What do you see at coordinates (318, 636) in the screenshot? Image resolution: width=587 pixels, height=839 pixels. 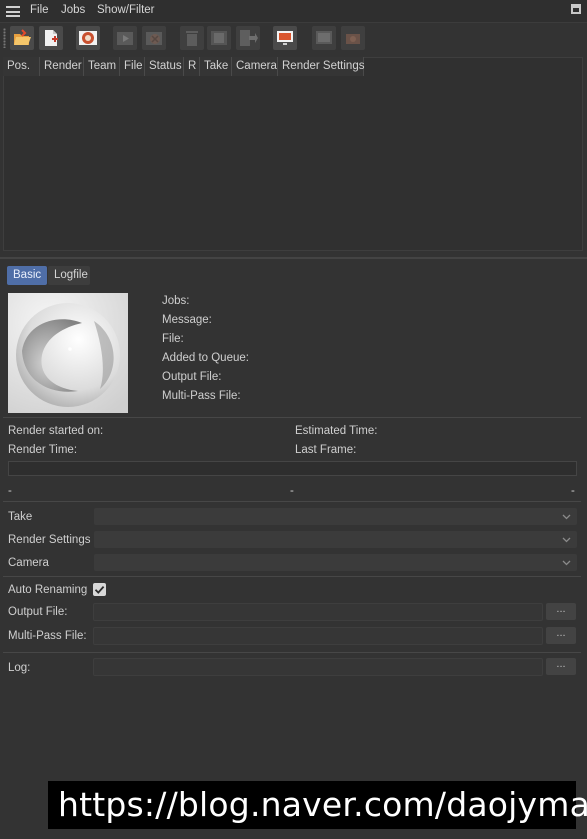 I see `multipass-file-field` at bounding box center [318, 636].